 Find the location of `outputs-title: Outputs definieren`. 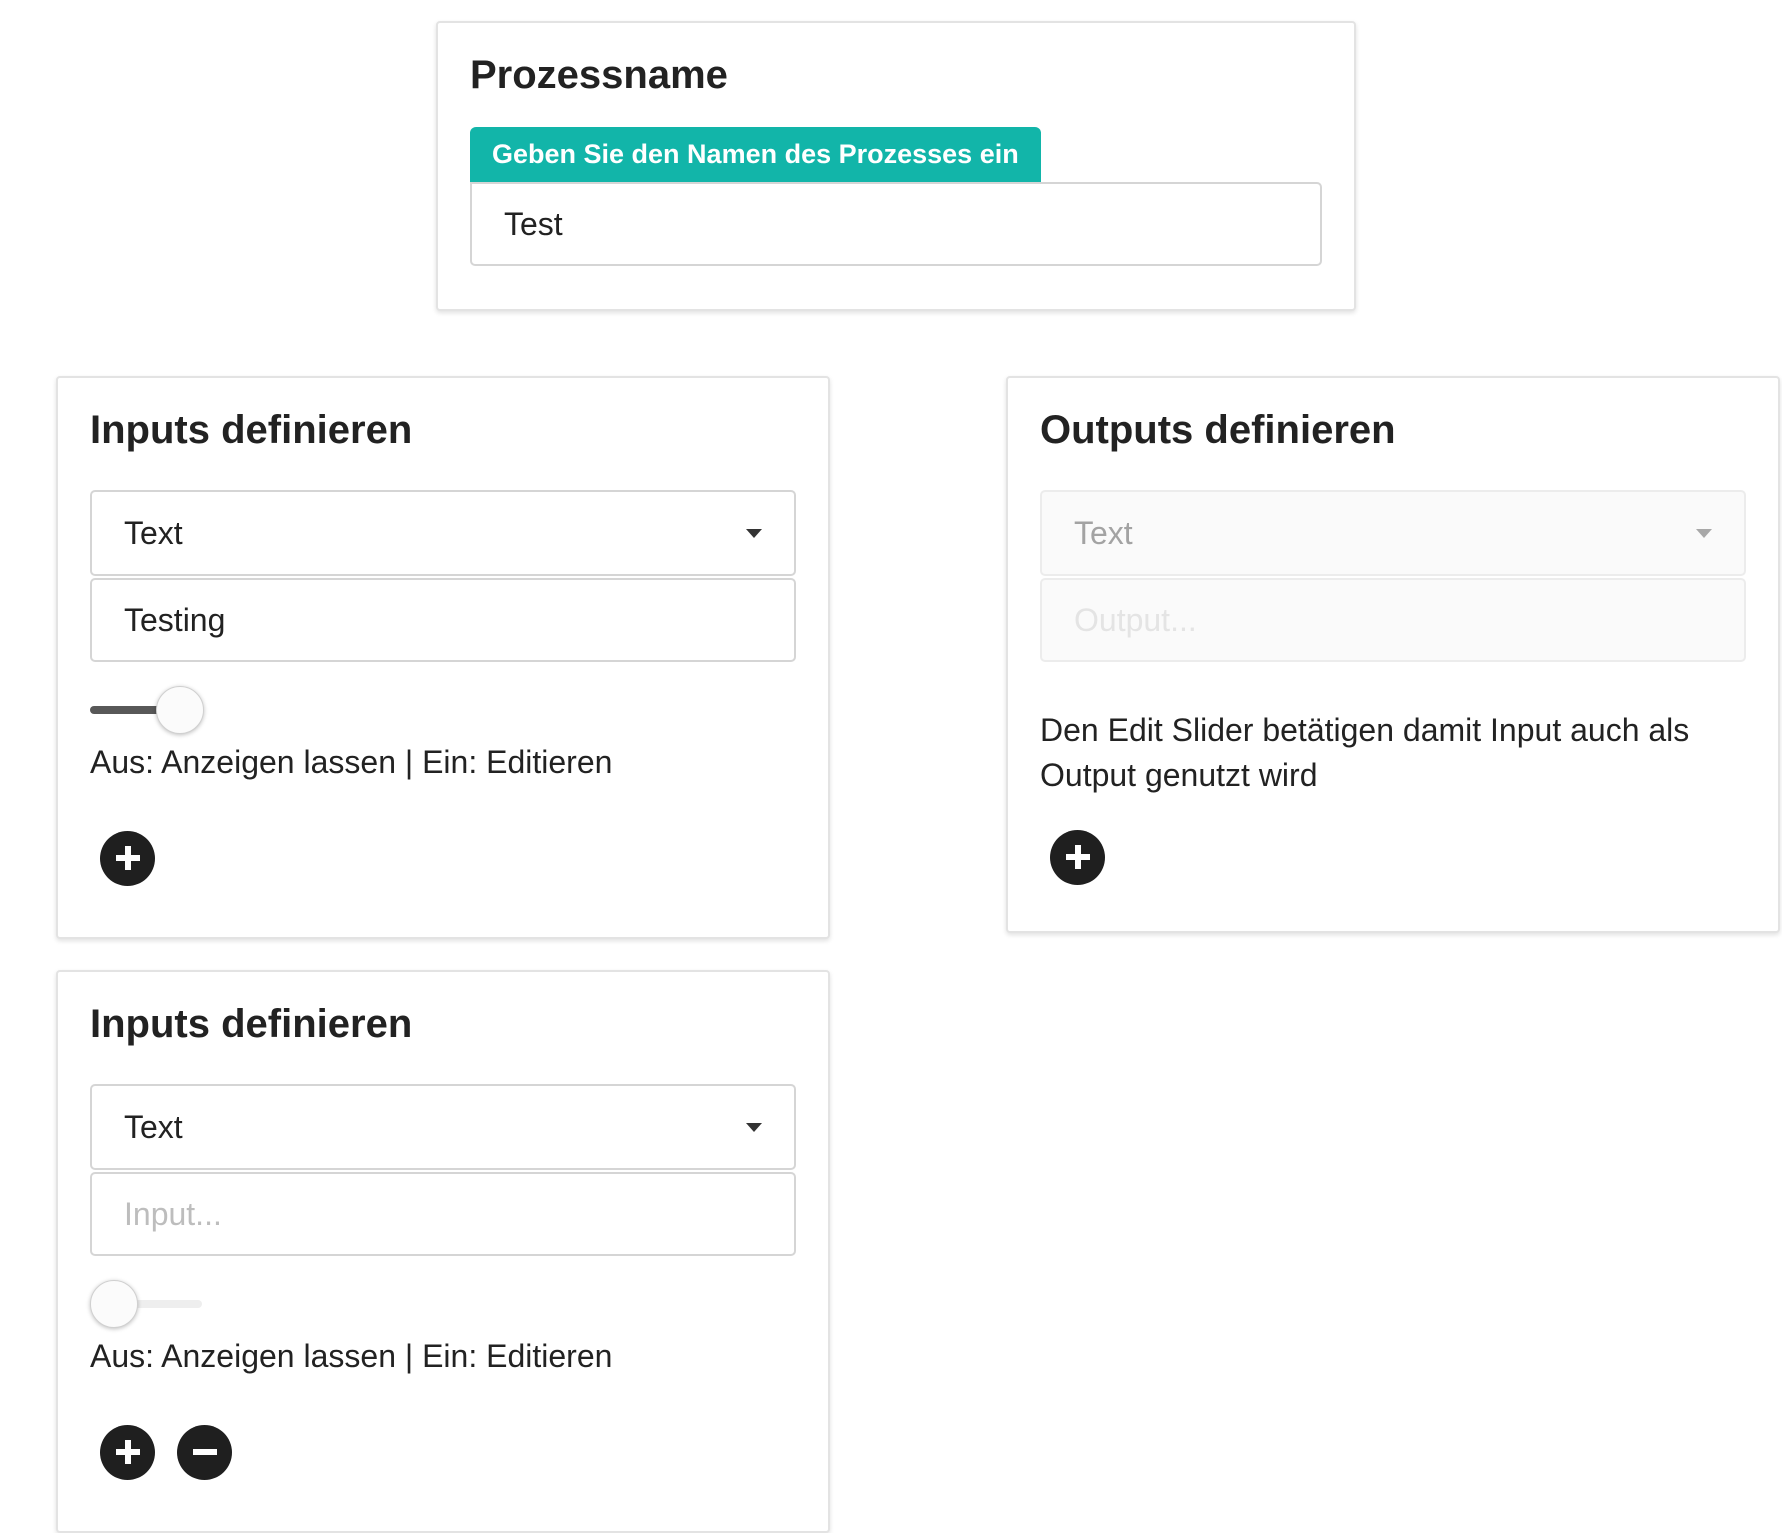

outputs-title: Outputs definieren is located at coordinates (1218, 430).